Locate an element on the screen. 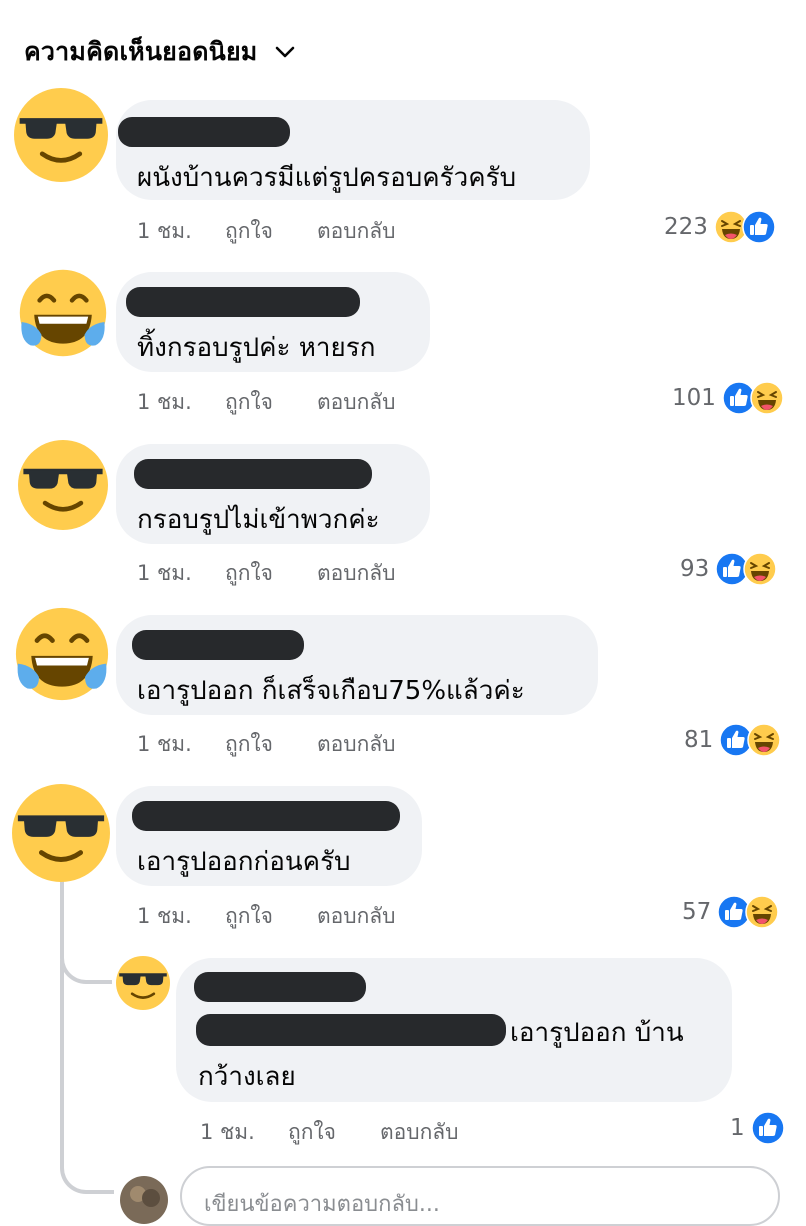  comment-text: กรอบรูปไม่เข้าพวกค่ะ is located at coordinates (258, 520).